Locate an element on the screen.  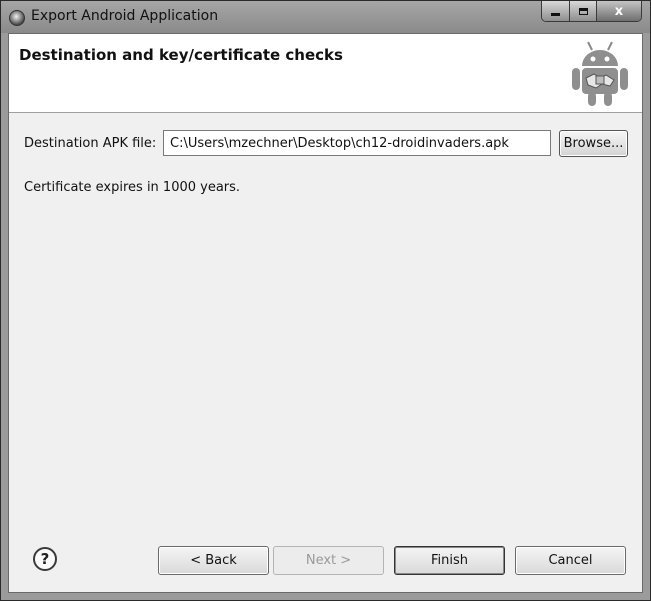
help-glyph: ? is located at coordinates (45, 559).